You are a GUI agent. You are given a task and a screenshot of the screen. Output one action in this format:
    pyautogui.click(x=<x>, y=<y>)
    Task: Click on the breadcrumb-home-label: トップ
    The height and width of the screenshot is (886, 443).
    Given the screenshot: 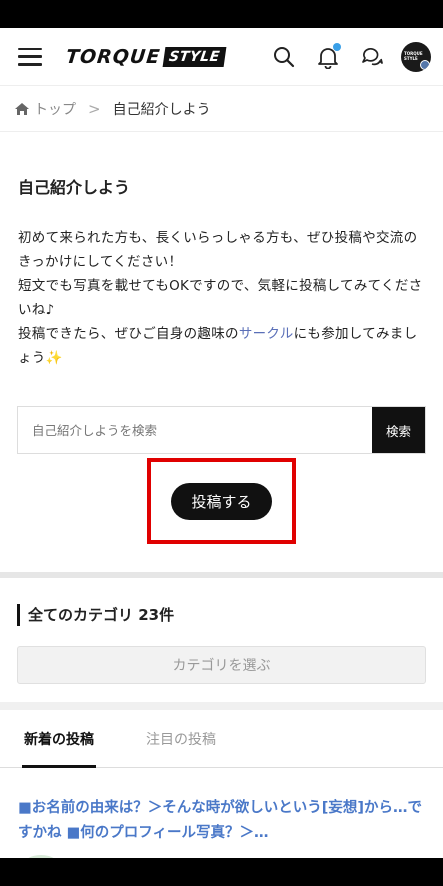 What is the action you would take?
    pyautogui.click(x=55, y=109)
    